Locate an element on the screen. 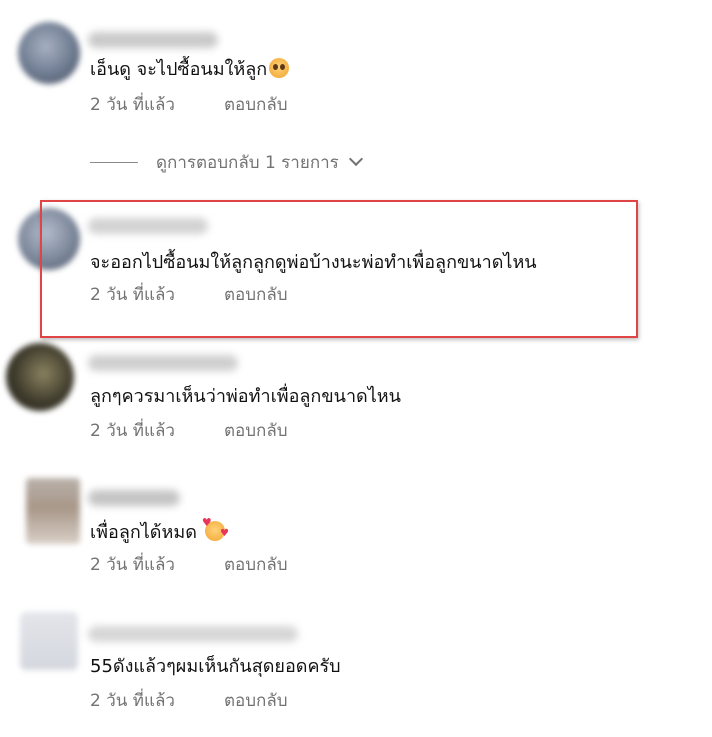  comment-text-content: 55ดังแล้วๆผมเห็นกันสุดยอดครับ is located at coordinates (215, 666).